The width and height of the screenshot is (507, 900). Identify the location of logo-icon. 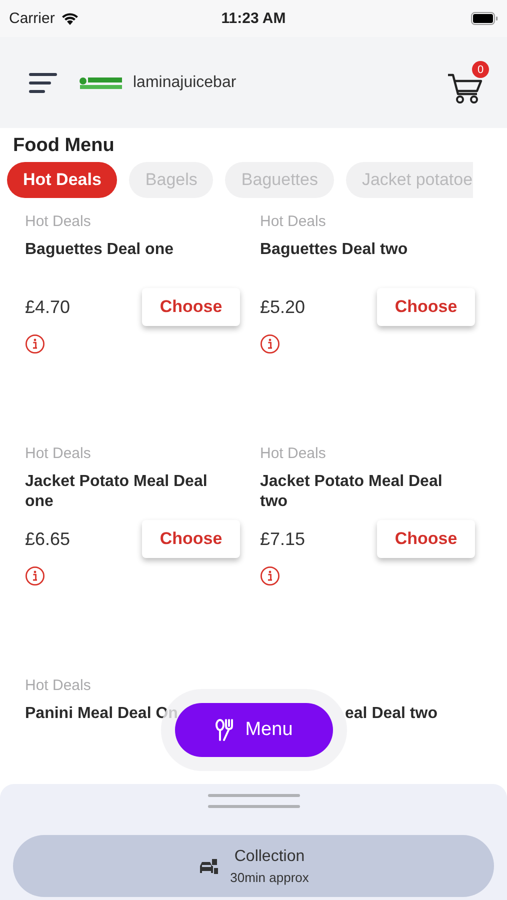
(101, 83).